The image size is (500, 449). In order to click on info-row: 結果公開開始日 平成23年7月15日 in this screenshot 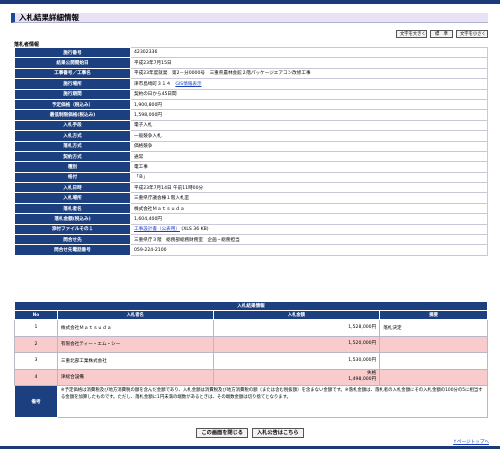, I will do `click(251, 63)`.